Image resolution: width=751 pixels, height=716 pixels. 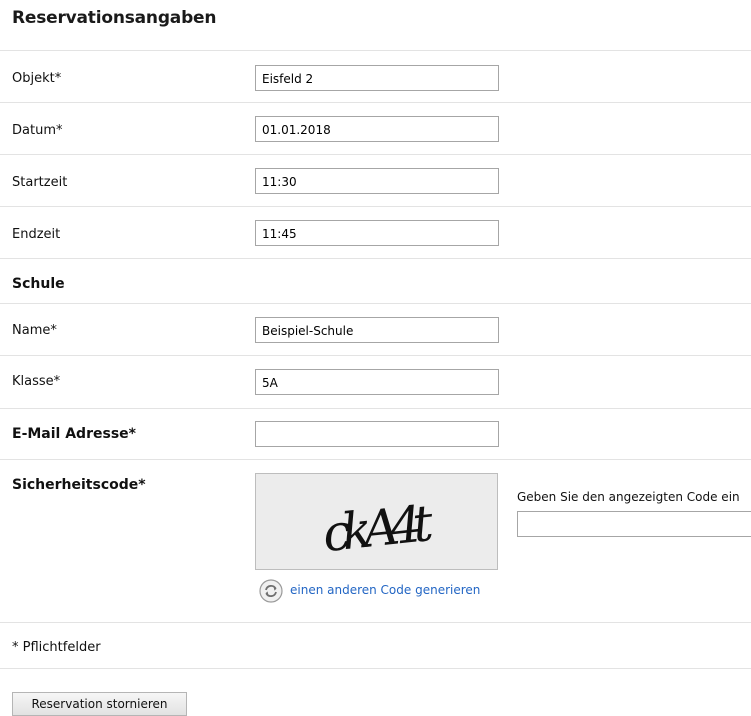 What do you see at coordinates (99, 704) in the screenshot?
I see `cancel-reservation-button: Reservation stornieren` at bounding box center [99, 704].